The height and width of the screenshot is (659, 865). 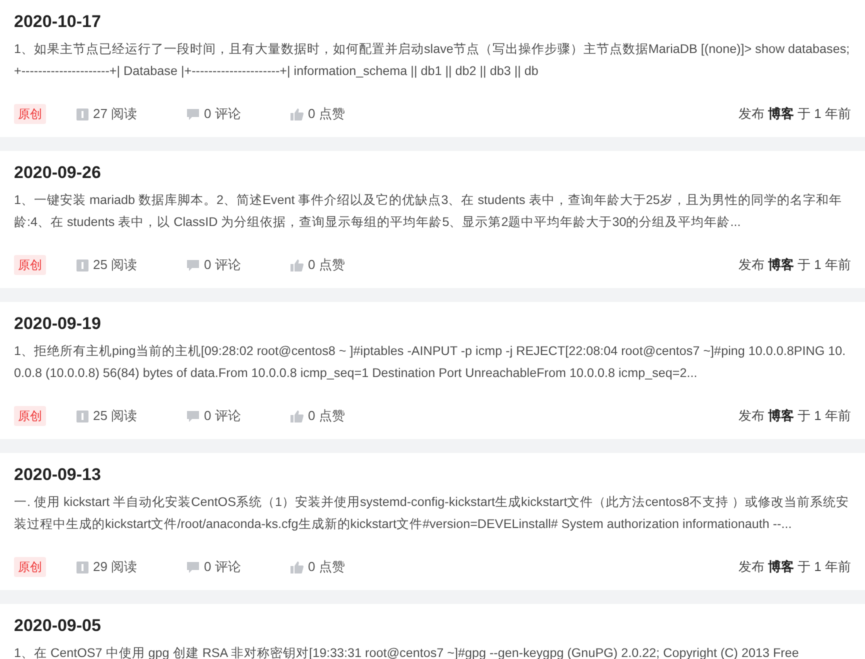 I want to click on read-count: 29 阅读, so click(x=115, y=567).